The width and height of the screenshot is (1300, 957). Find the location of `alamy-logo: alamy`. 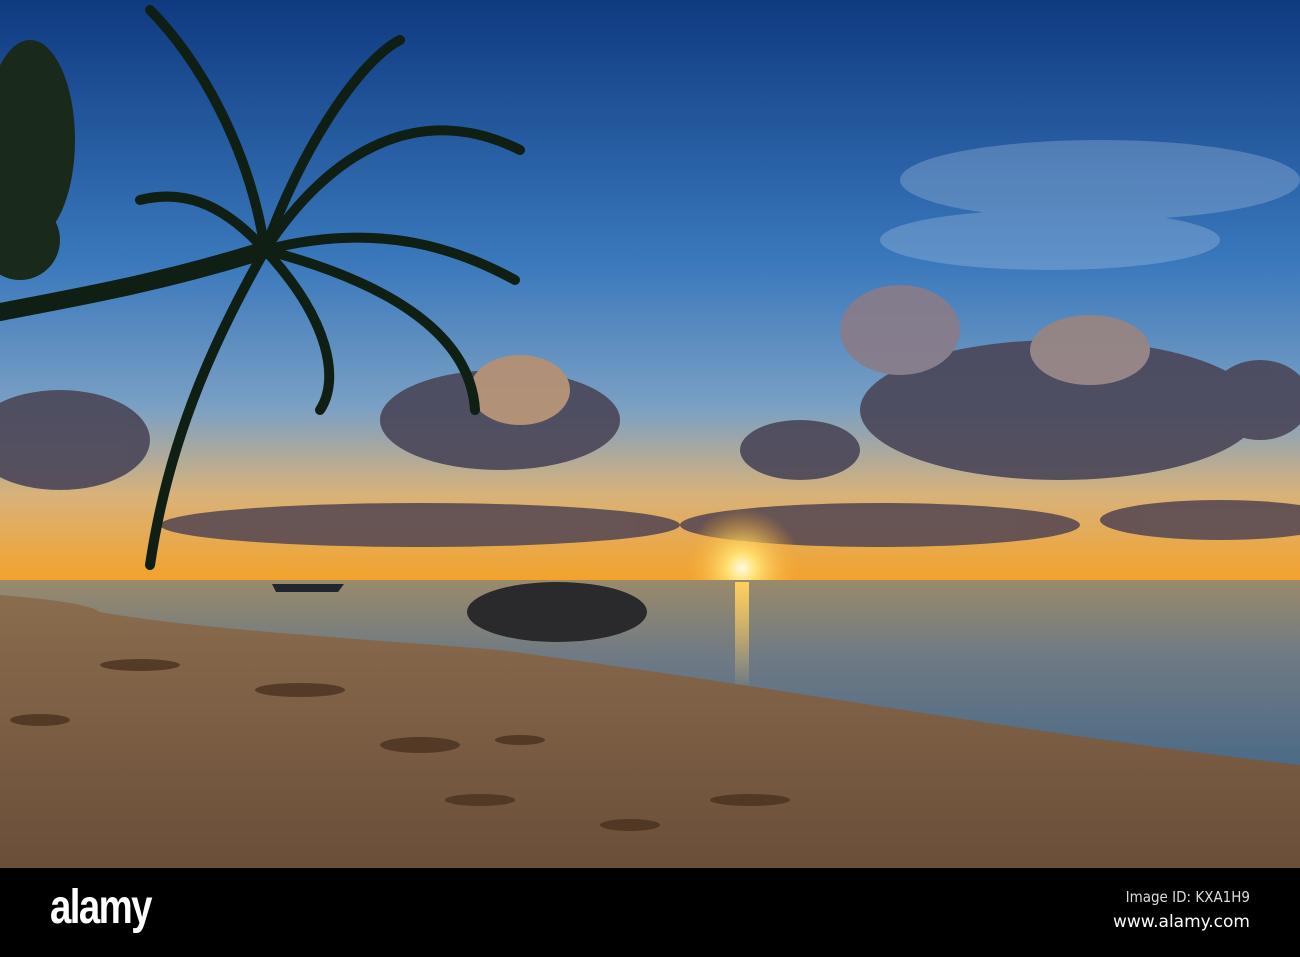

alamy-logo: alamy is located at coordinates (101, 907).